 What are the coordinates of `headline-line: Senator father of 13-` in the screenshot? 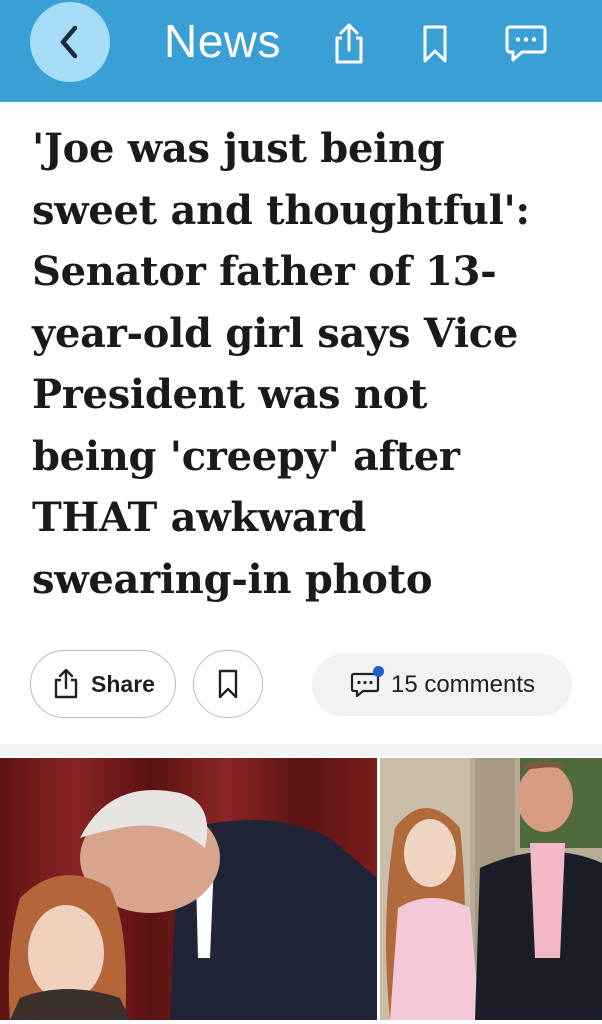 It's located at (264, 271).